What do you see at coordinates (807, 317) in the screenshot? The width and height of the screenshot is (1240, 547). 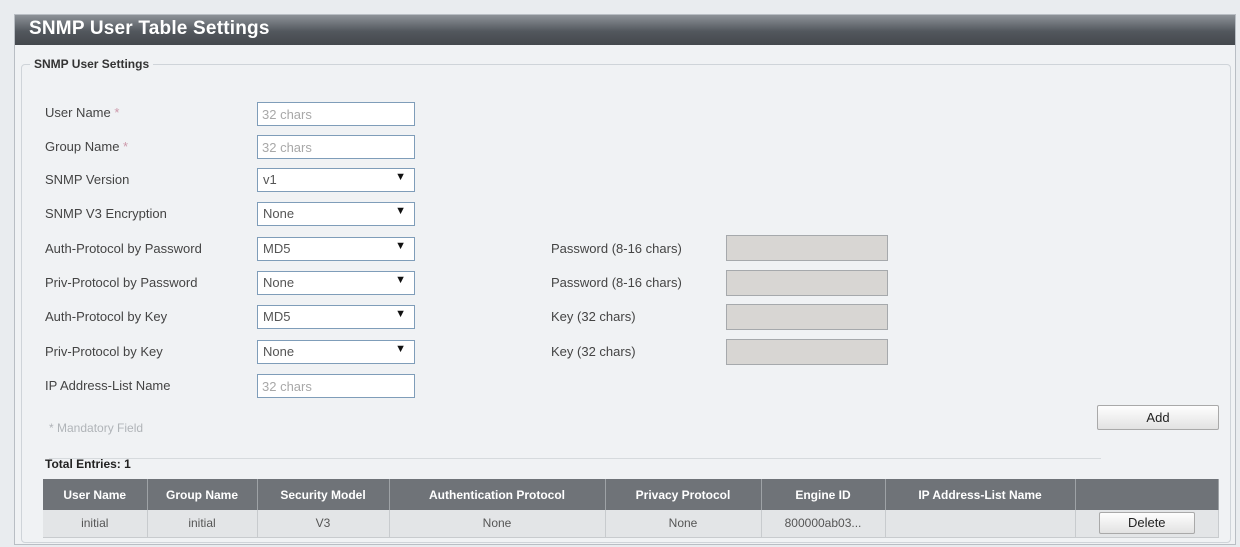 I see `auth-key-input` at bounding box center [807, 317].